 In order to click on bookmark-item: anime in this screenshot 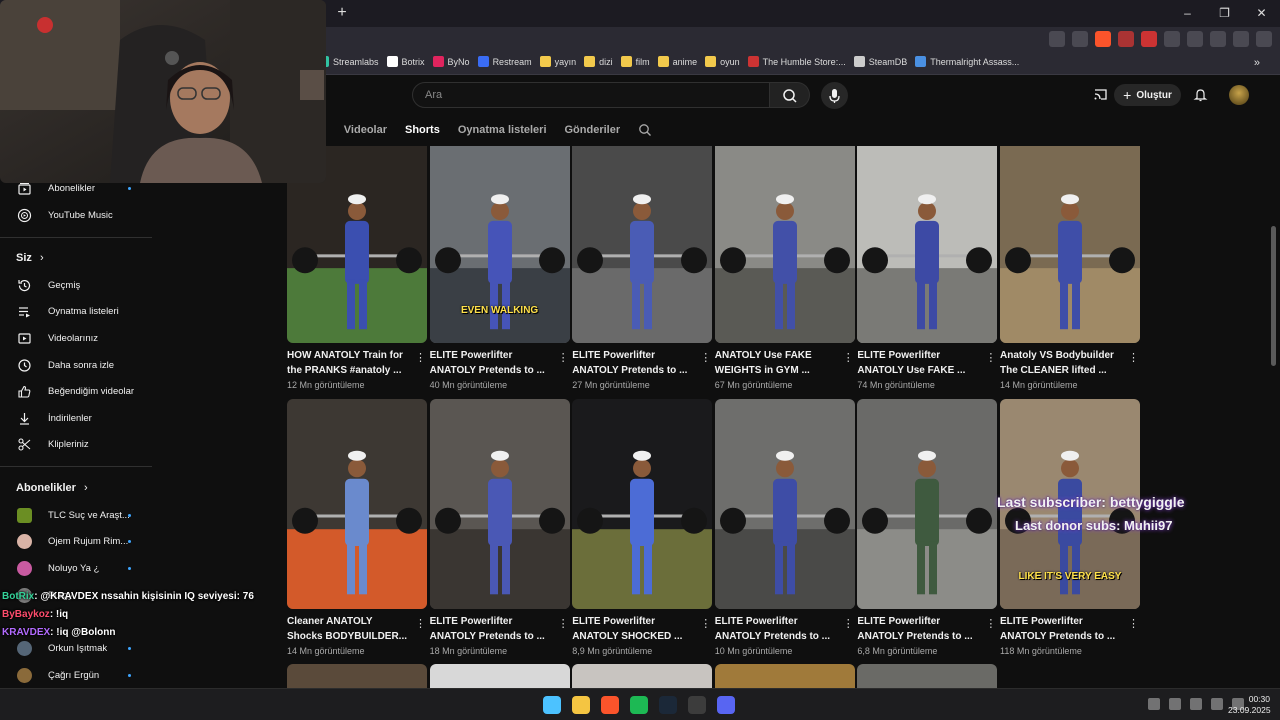, I will do `click(677, 61)`.